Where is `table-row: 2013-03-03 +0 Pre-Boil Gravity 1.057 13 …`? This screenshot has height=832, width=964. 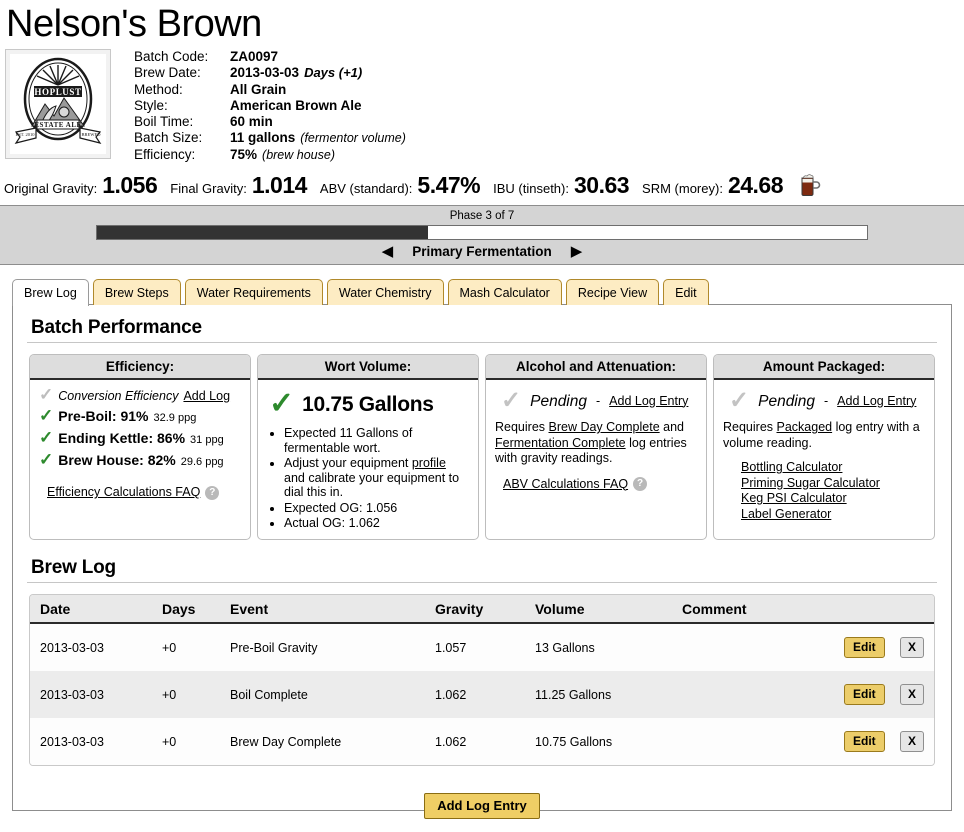
table-row: 2013-03-03 +0 Pre-Boil Gravity 1.057 13 … is located at coordinates (482, 647).